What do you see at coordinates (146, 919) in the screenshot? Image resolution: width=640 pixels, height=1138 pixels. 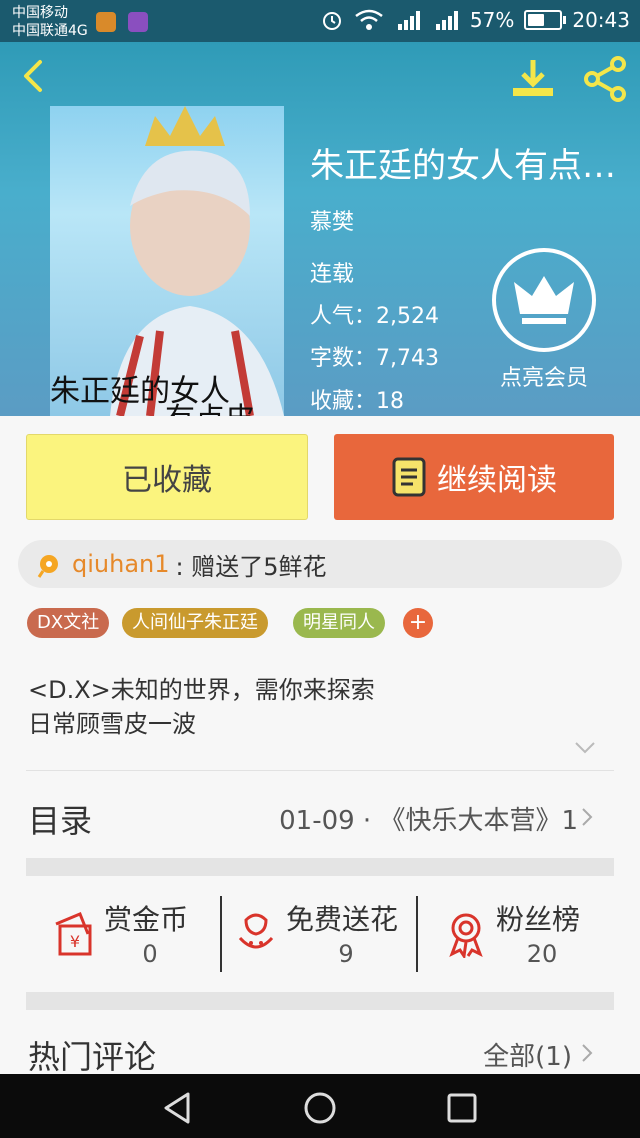 I see `stat-label: 赏金币` at bounding box center [146, 919].